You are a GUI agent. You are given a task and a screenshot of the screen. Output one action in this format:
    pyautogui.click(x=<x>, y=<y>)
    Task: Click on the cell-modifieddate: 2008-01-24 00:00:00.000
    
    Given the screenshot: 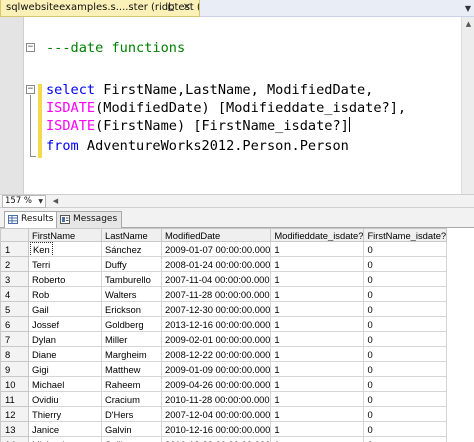 What is the action you would take?
    pyautogui.click(x=216, y=264)
    